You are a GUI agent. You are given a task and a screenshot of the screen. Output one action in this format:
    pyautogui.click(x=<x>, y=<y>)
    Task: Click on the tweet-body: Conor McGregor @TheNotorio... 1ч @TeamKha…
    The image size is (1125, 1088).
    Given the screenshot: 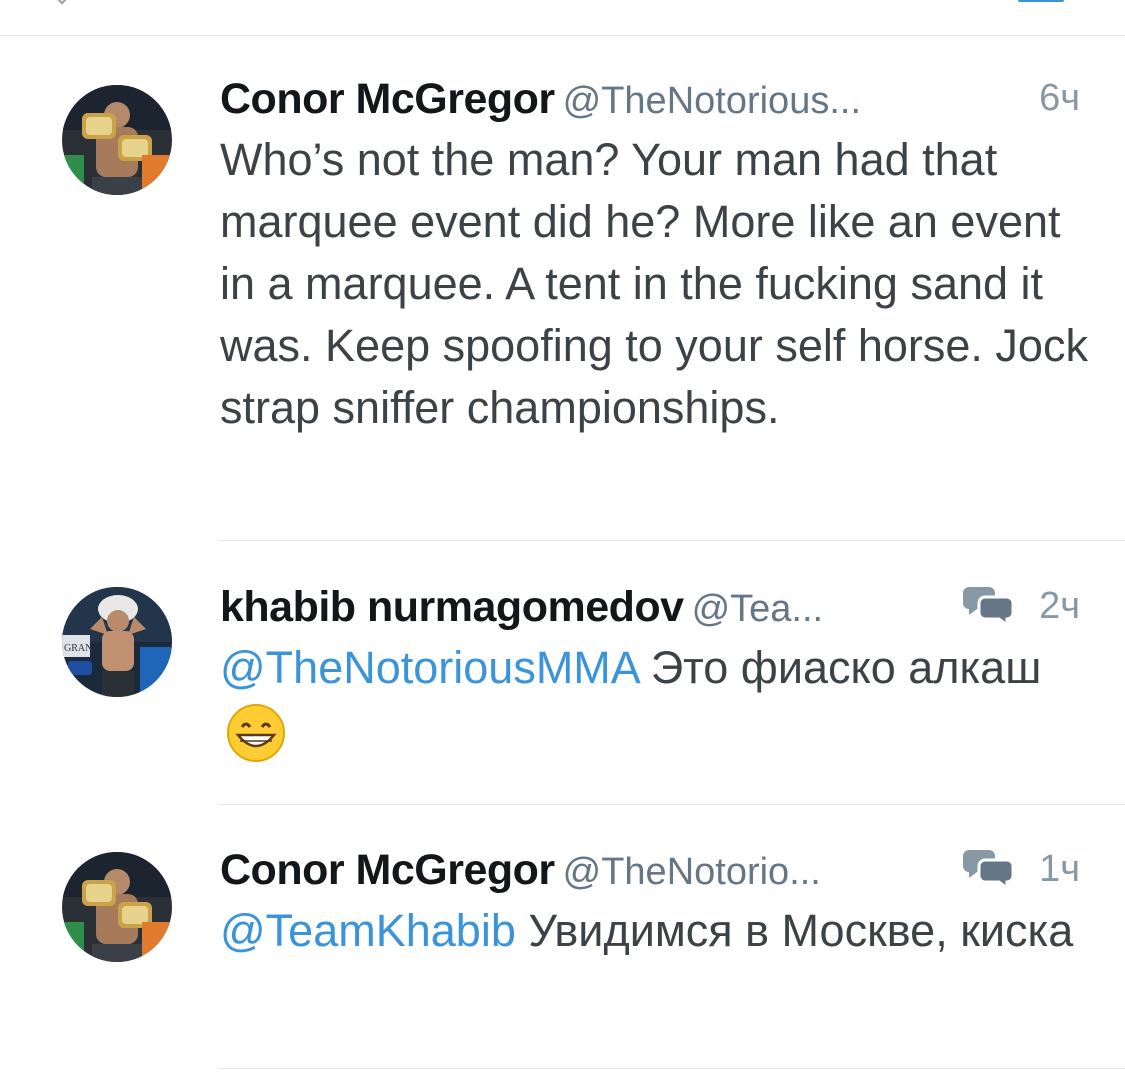 What is the action you would take?
    pyautogui.click(x=655, y=904)
    